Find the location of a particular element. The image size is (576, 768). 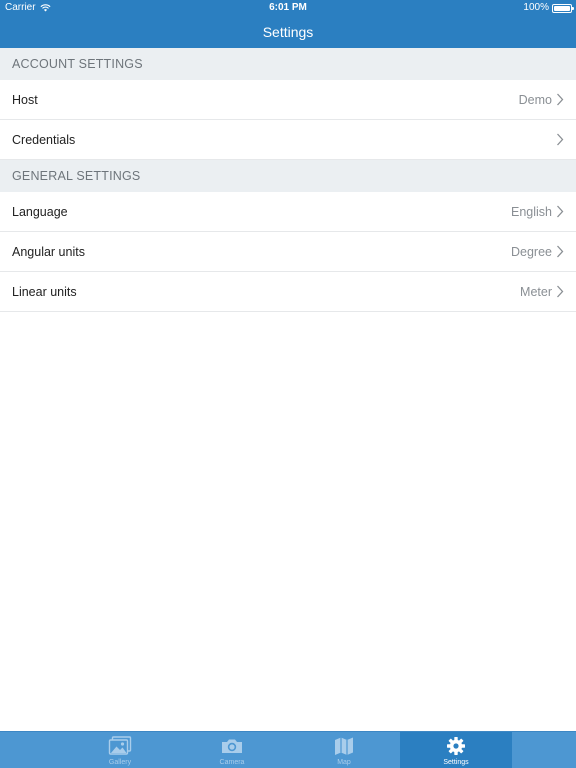

tab-map: Map is located at coordinates (344, 750).